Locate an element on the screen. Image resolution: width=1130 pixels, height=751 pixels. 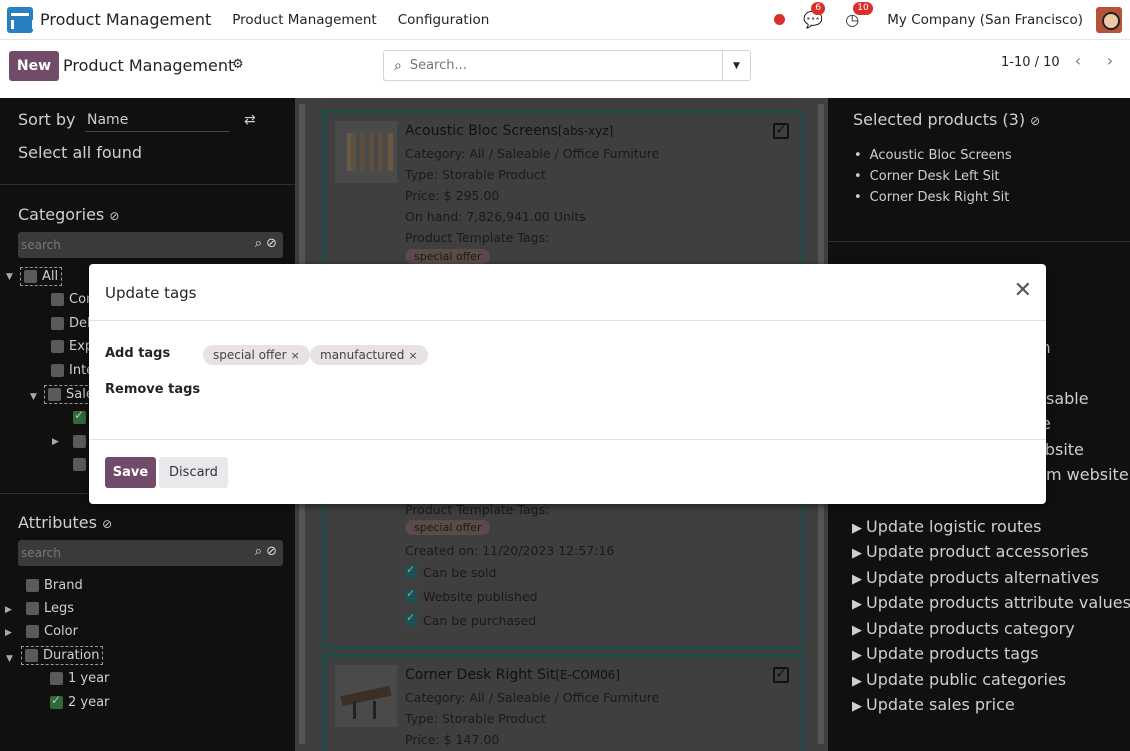
attribute-value-2-year: 2 year is located at coordinates (79, 701).